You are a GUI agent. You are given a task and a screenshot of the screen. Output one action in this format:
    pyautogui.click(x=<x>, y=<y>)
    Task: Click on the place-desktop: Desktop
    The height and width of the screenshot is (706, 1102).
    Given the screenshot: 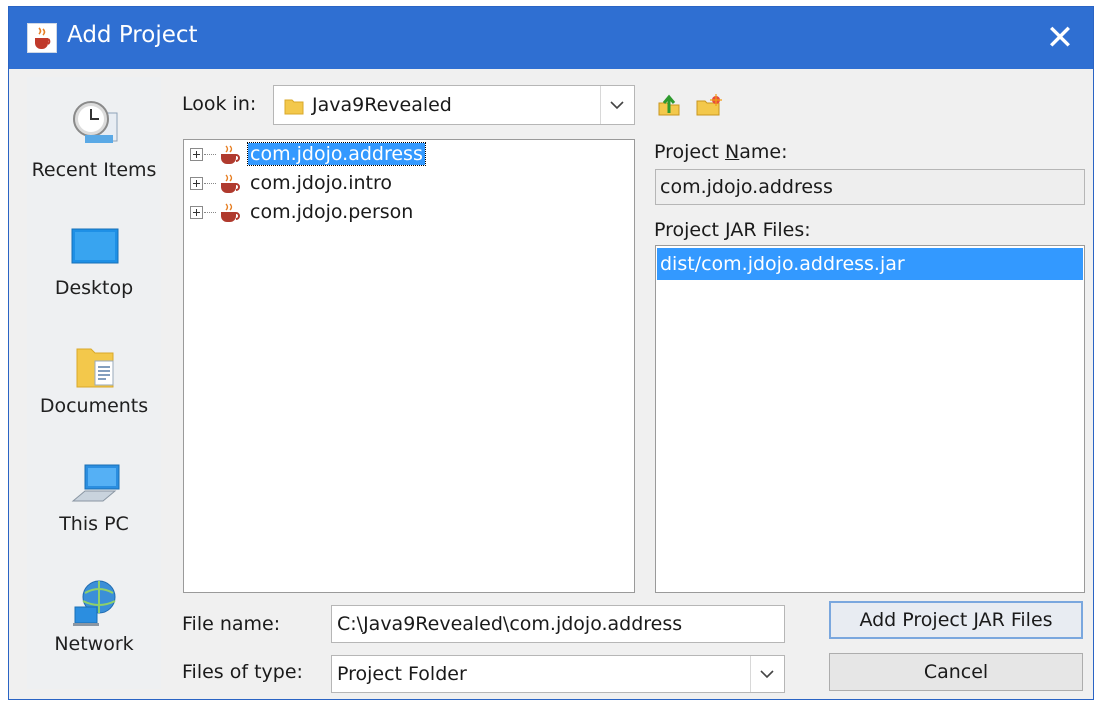 What is the action you would take?
    pyautogui.click(x=94, y=262)
    